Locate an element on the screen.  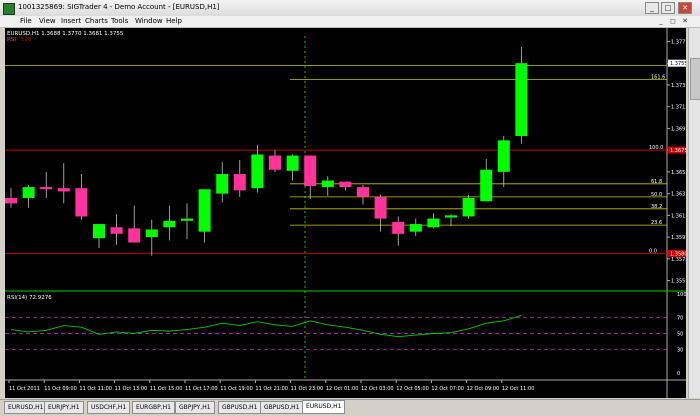
time-tick-label: 11 Oct 19:00 is located at coordinates (236, 389).